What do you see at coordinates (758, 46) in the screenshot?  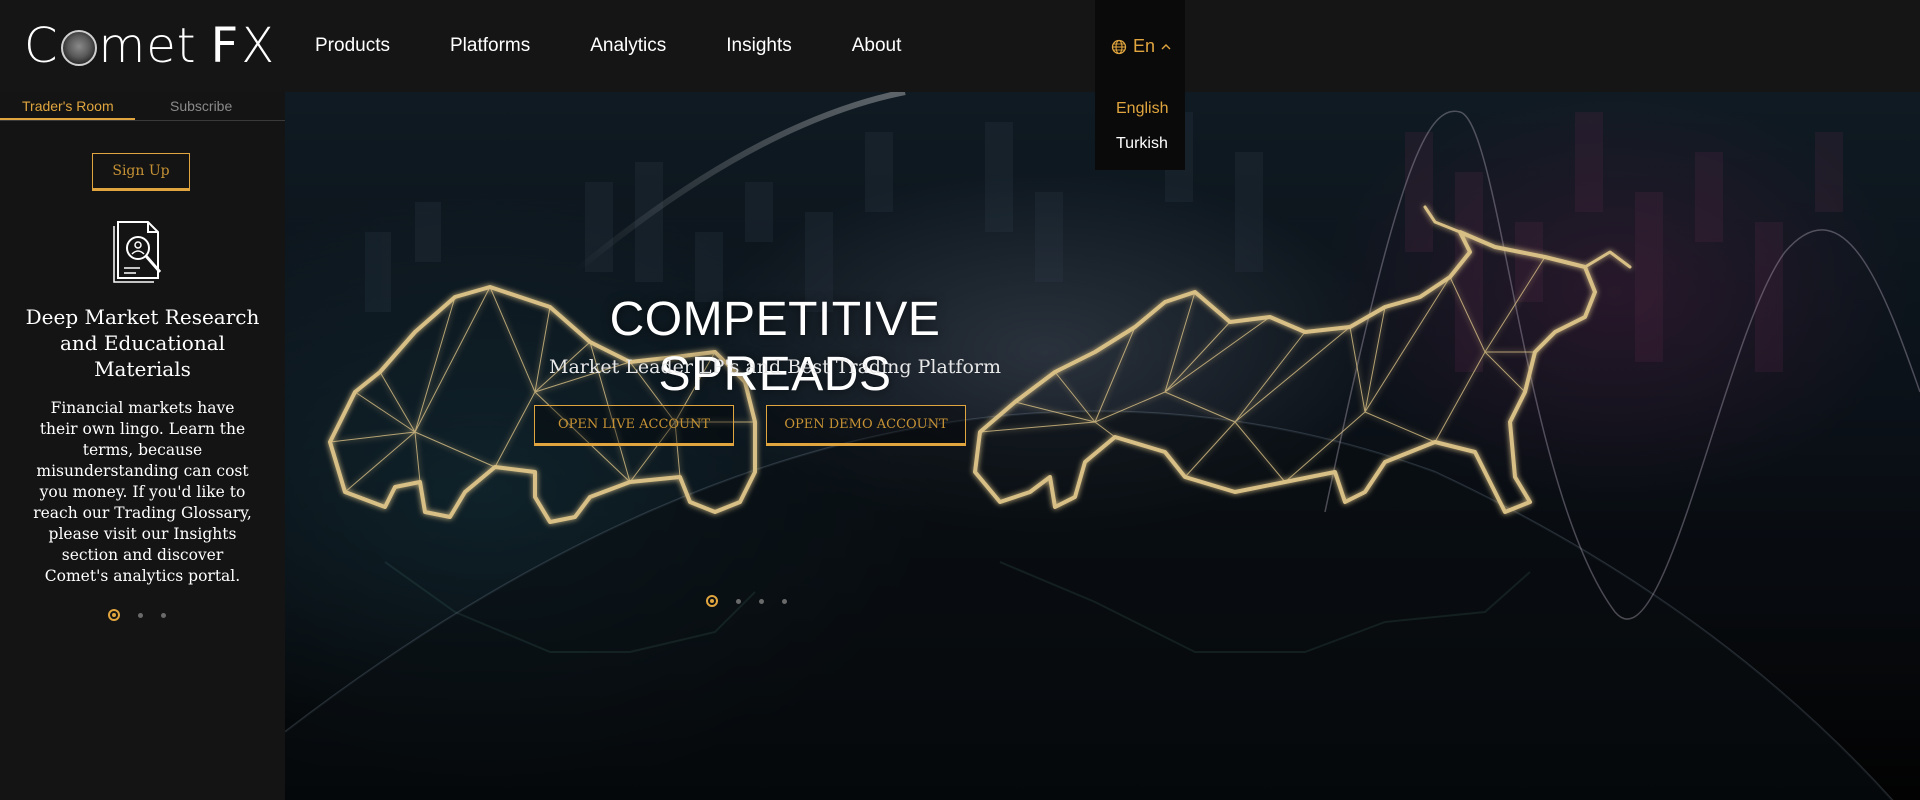 I see `nav-insights: Insights` at bounding box center [758, 46].